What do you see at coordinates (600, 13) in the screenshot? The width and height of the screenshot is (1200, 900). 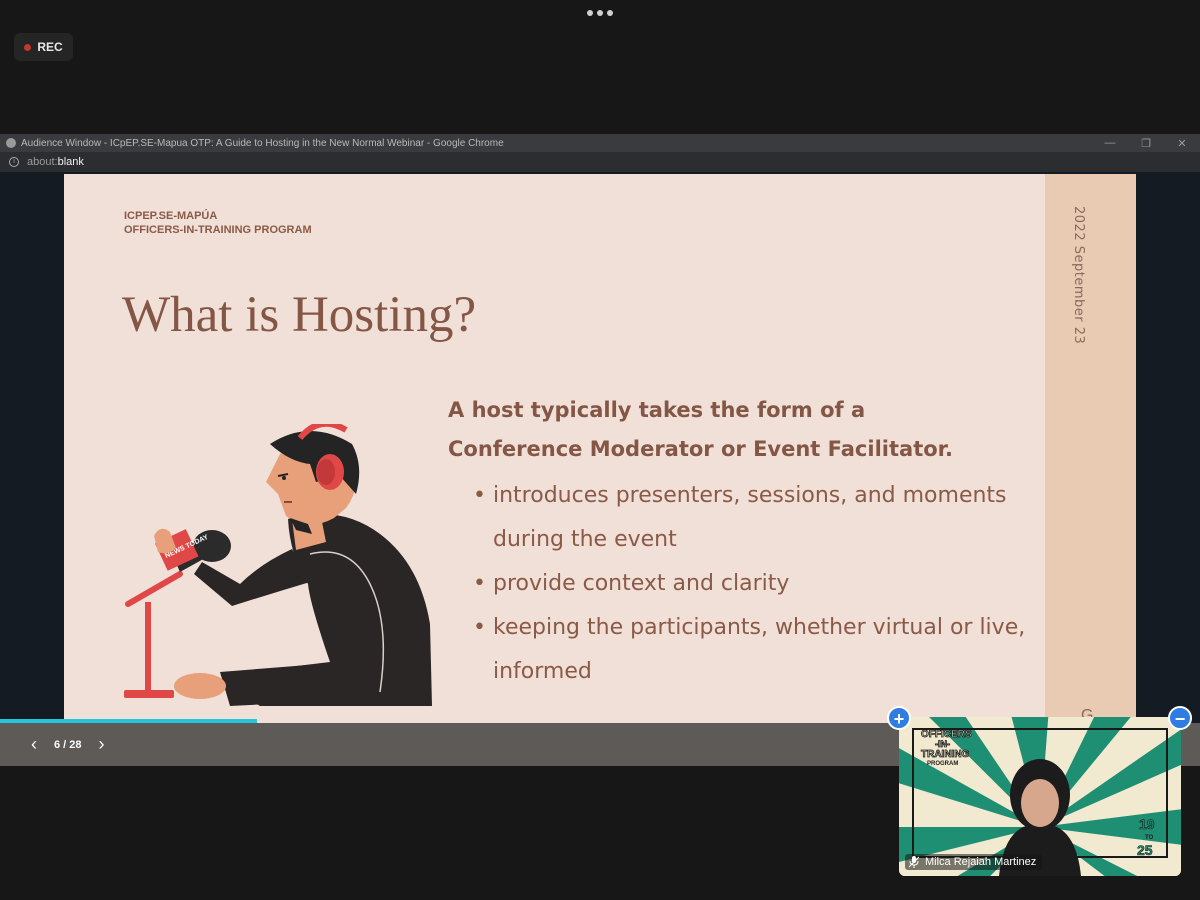 I see `more-options-icon` at bounding box center [600, 13].